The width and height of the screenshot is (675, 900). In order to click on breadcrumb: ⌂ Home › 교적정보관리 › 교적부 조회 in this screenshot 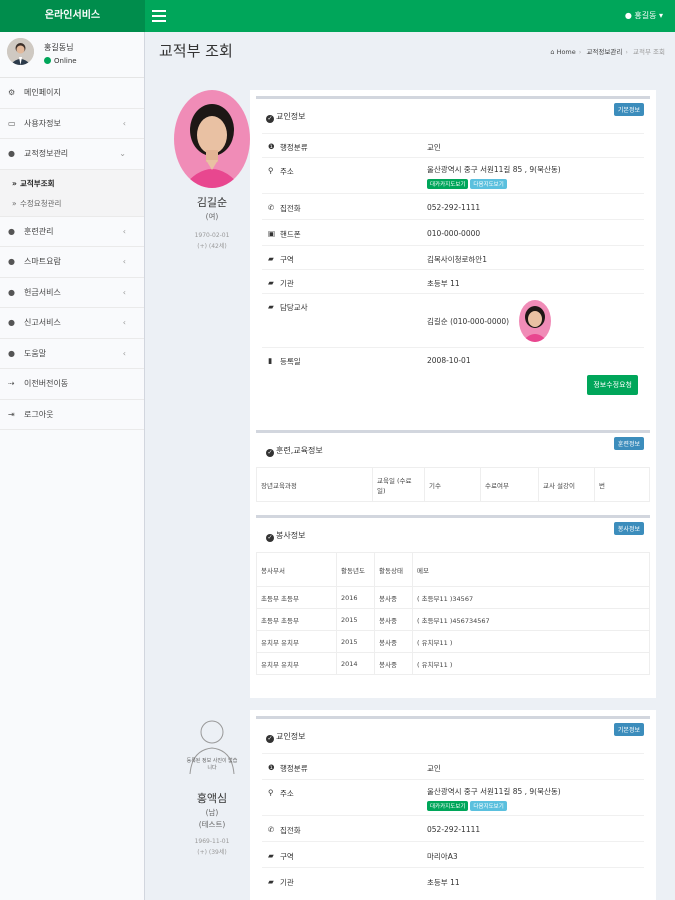, I will do `click(607, 52)`.